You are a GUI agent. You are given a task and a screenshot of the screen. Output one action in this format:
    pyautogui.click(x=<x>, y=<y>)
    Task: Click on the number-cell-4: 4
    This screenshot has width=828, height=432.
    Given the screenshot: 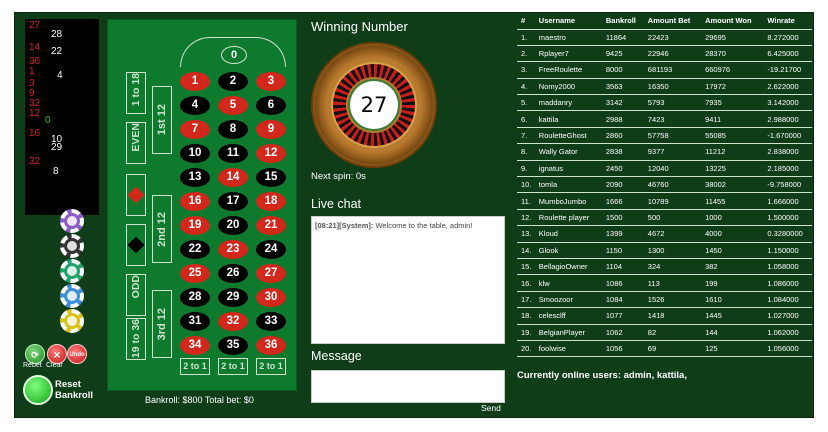 What is the action you would take?
    pyautogui.click(x=195, y=105)
    